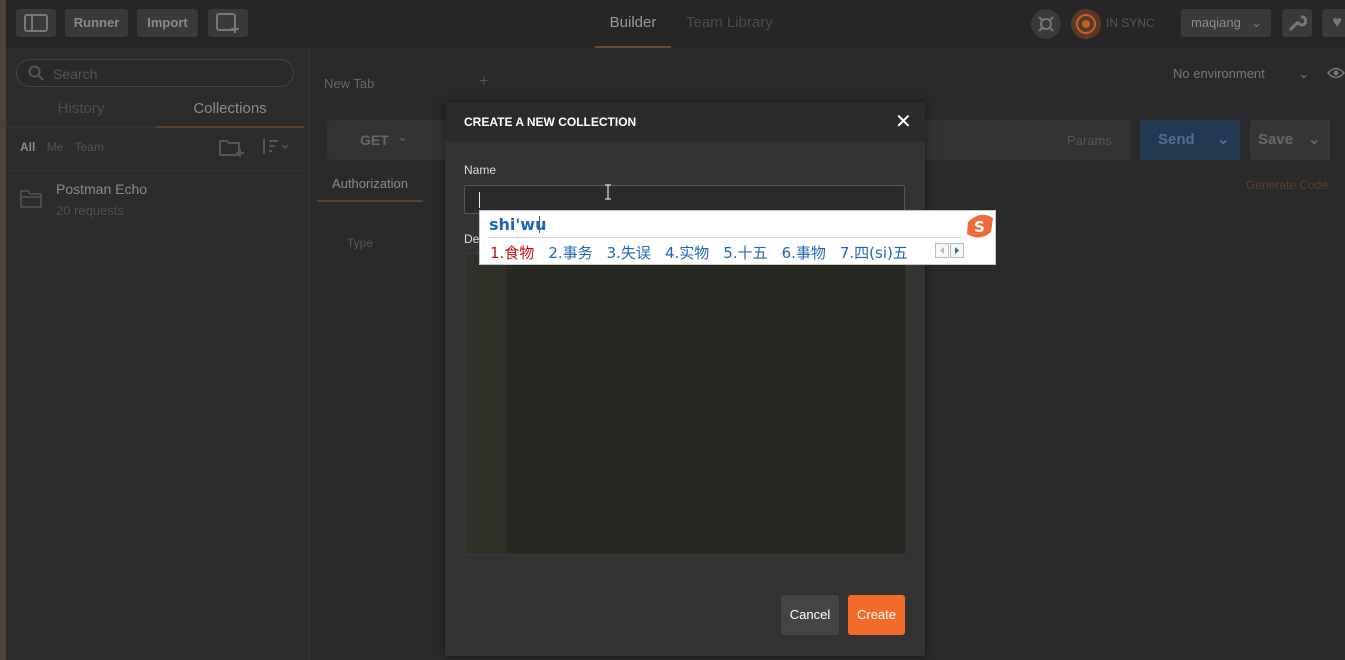 Image resolution: width=1345 pixels, height=660 pixels. I want to click on params-button: Params, so click(1089, 140).